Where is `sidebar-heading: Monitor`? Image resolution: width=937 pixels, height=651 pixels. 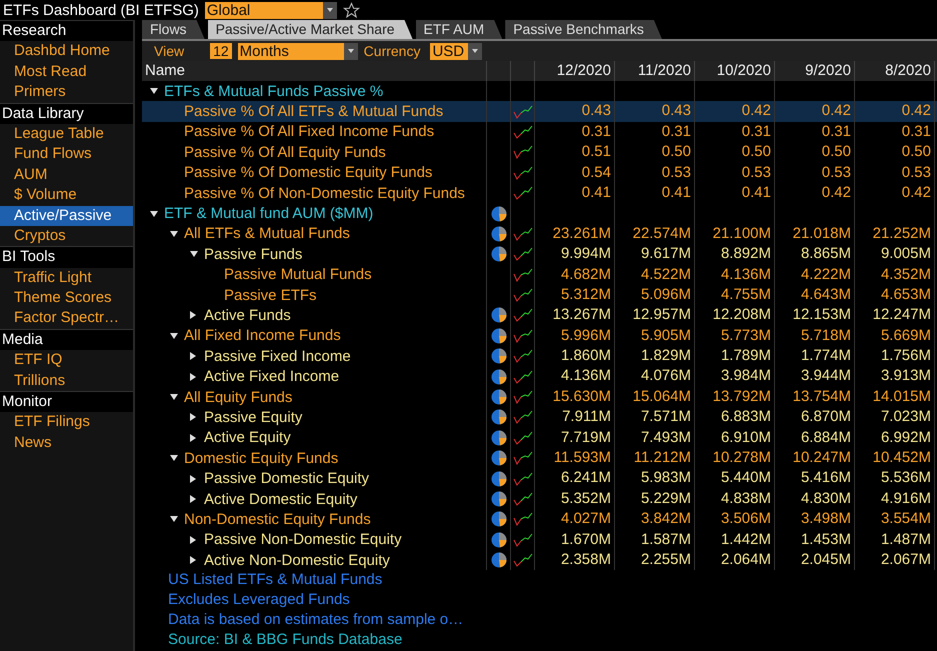
sidebar-heading: Monitor is located at coordinates (66, 401).